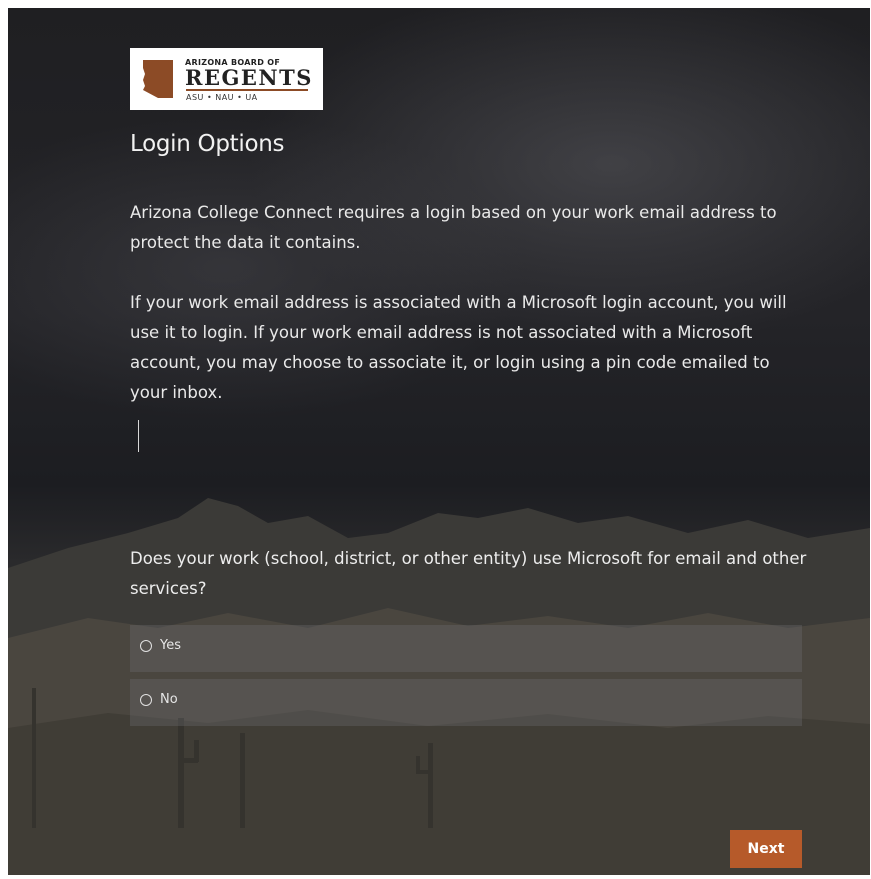  I want to click on logo-schools-text: ASU • NAU • UA, so click(222, 97).